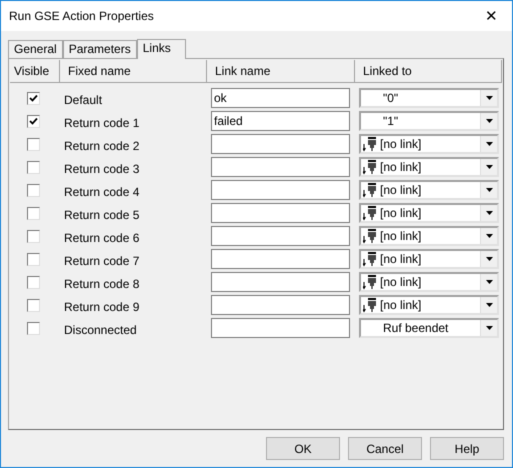 The image size is (513, 468). What do you see at coordinates (99, 49) in the screenshot?
I see `tab: Parameters` at bounding box center [99, 49].